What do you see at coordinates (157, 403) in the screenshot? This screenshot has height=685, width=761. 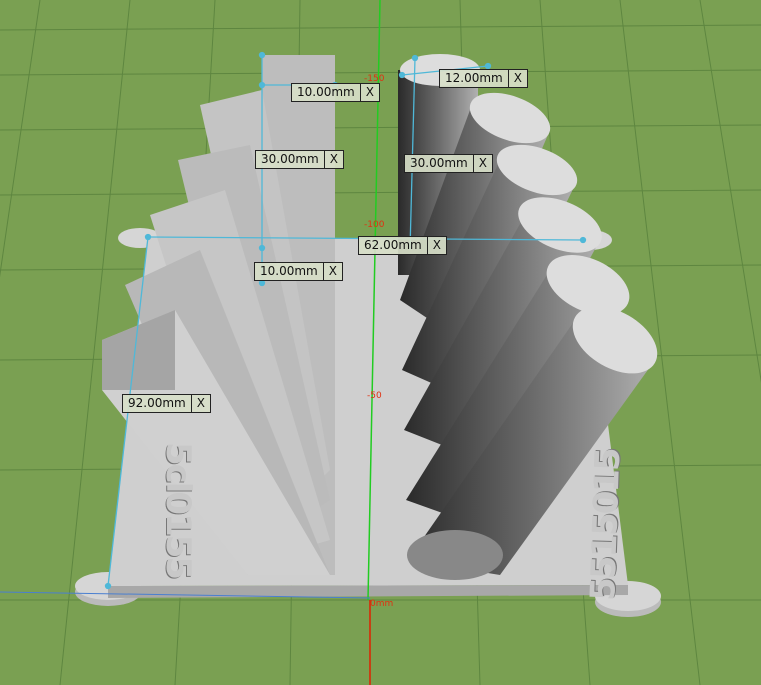 I see `measurement-value: 92.00mm` at bounding box center [157, 403].